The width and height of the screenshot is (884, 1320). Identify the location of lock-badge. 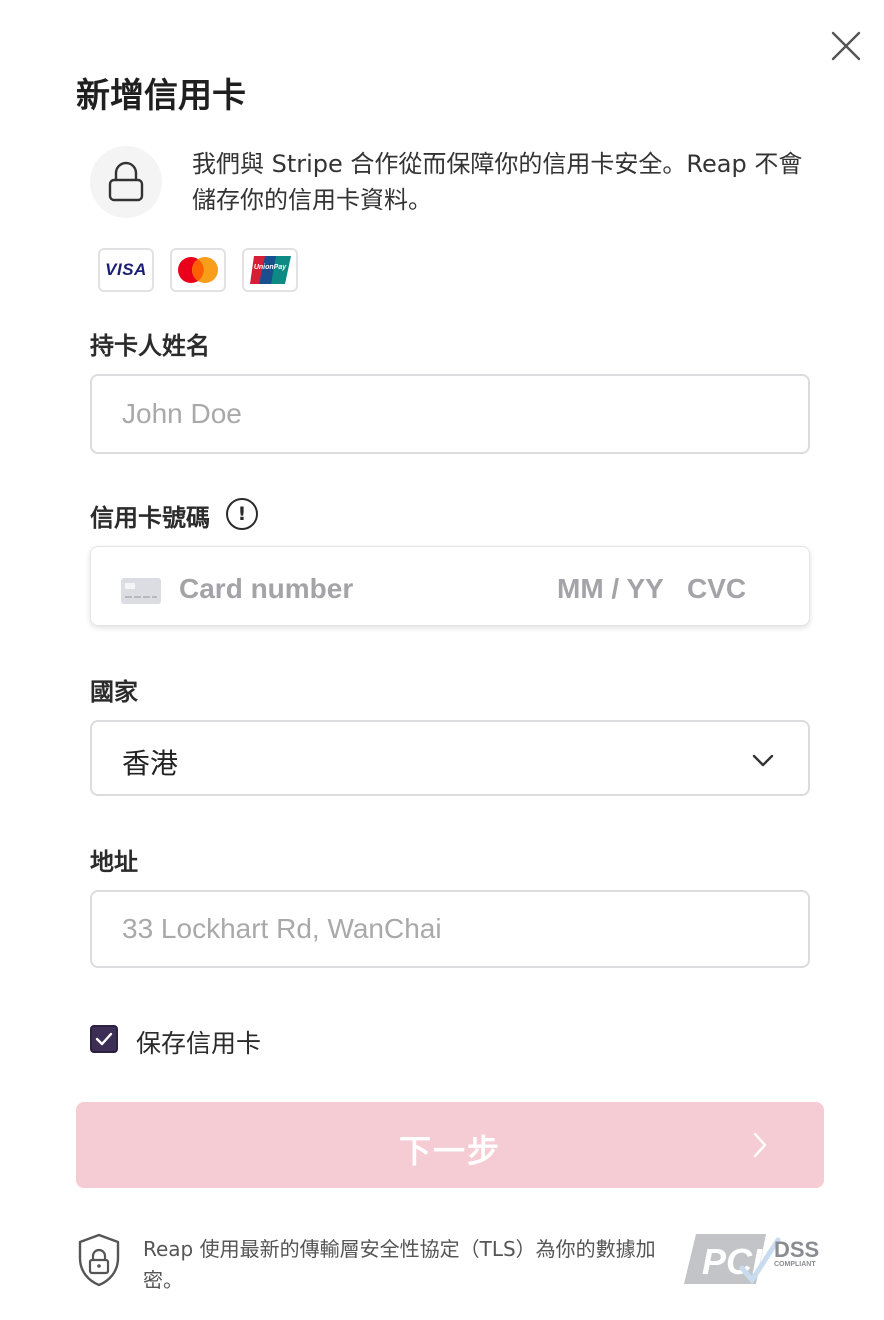
(126, 182).